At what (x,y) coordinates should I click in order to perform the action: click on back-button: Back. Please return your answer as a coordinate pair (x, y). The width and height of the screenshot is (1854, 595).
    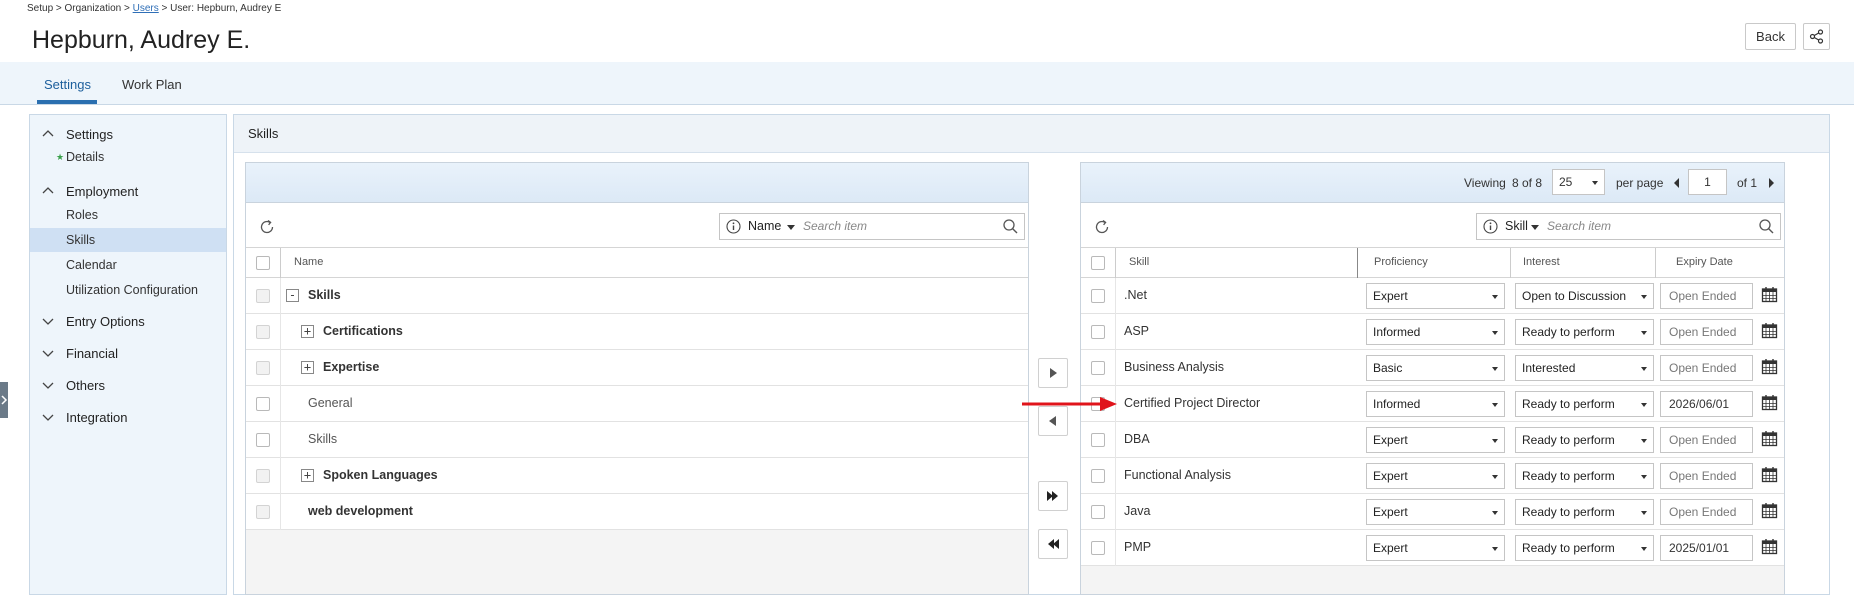
    Looking at the image, I should click on (1770, 36).